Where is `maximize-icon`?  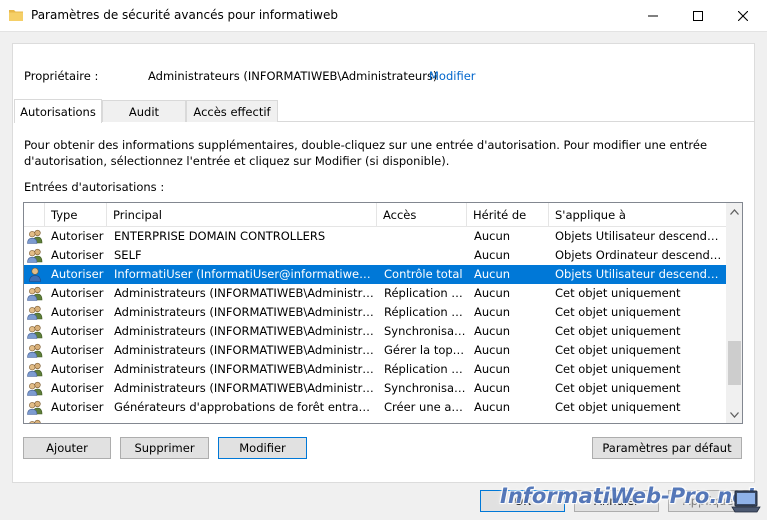
maximize-icon is located at coordinates (698, 15).